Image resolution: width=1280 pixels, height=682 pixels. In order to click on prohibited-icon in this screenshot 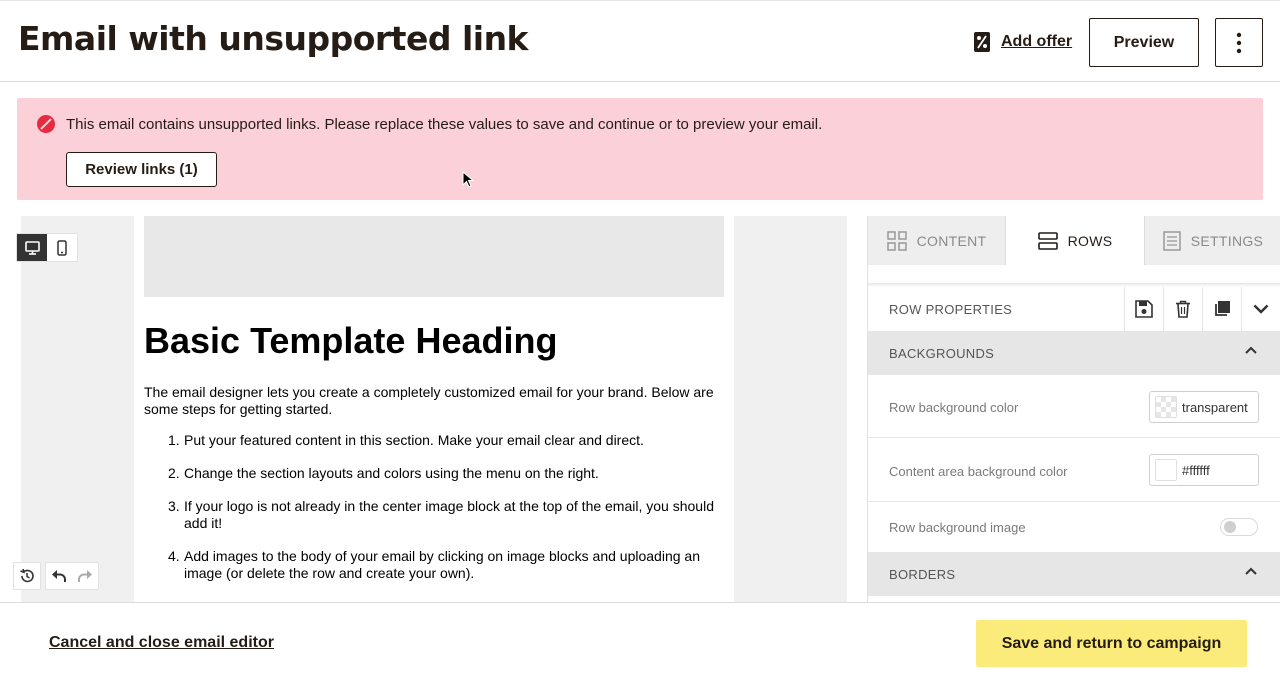, I will do `click(46, 124)`.